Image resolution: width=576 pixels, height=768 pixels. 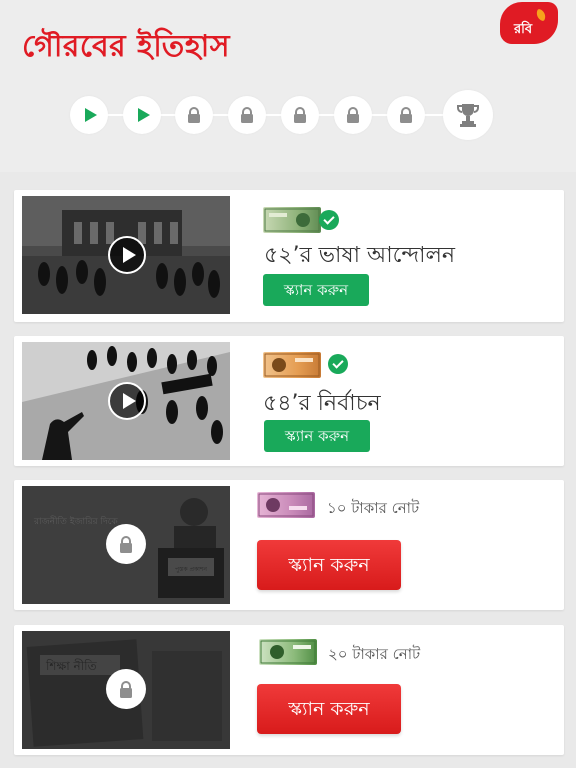 I want to click on thumbnail-sign: পুস্তক প্রকাশন, so click(x=191, y=569).